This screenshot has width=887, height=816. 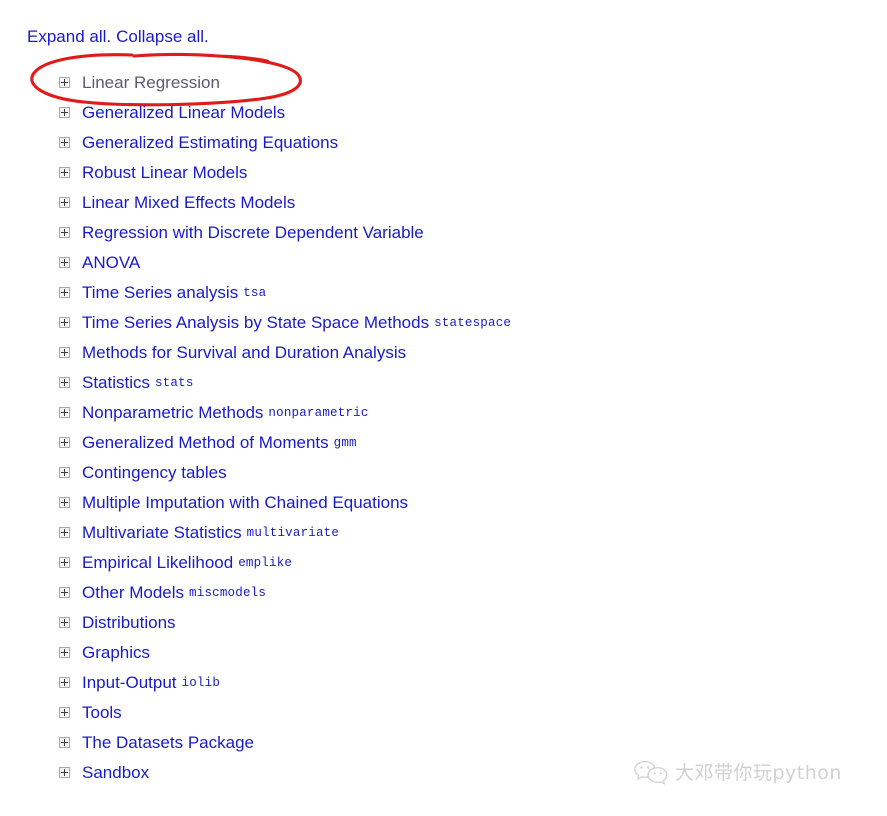 What do you see at coordinates (318, 413) in the screenshot?
I see `module-name: nonparametric` at bounding box center [318, 413].